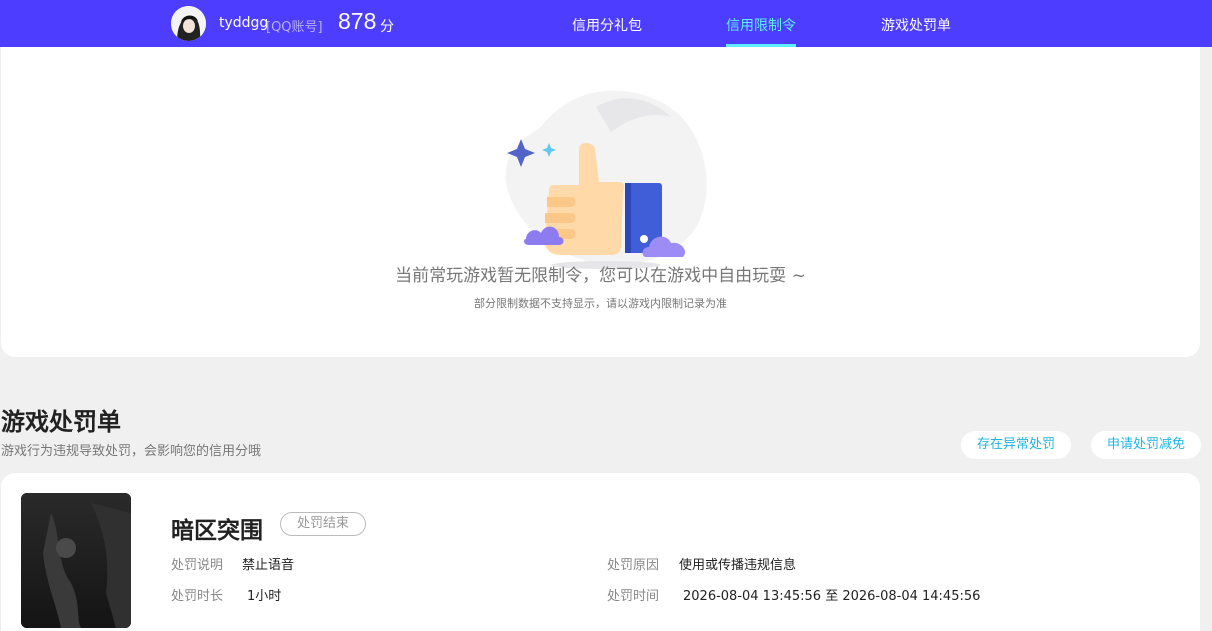  Describe the element at coordinates (131, 451) in the screenshot. I see `penalty-section-description: 游戏行为违规导致处罚，会影响您的信用分哦` at that location.